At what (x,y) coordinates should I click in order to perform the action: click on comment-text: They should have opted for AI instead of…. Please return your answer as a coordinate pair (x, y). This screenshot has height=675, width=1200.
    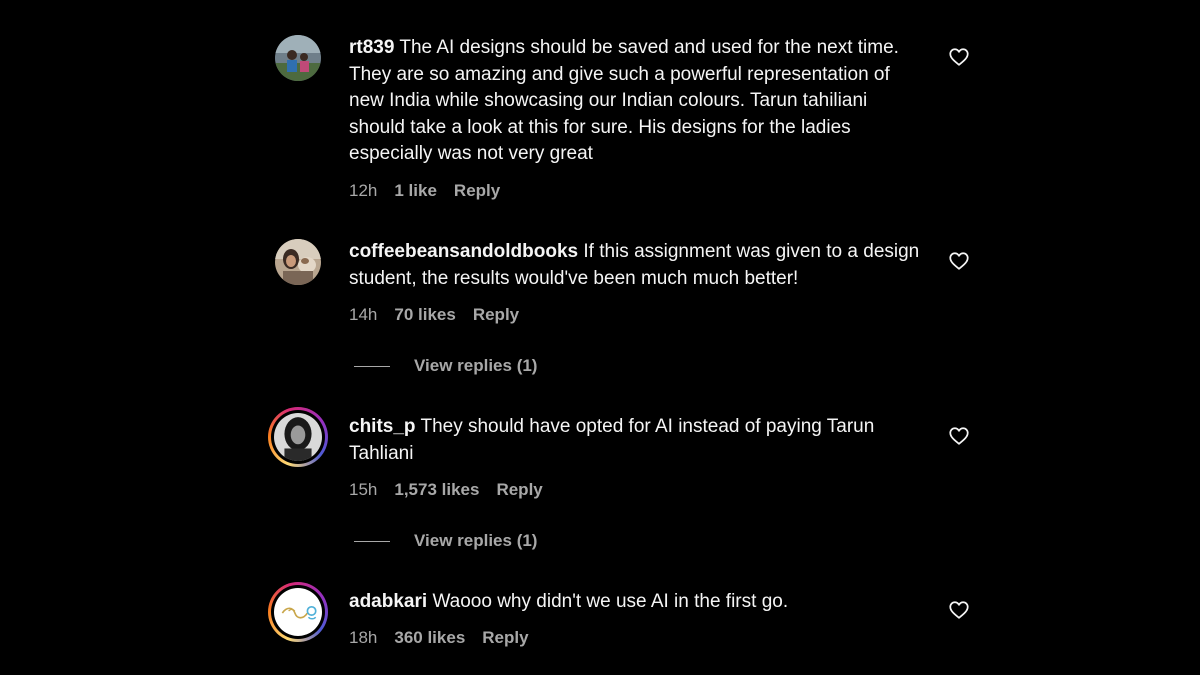
    Looking at the image, I should click on (612, 440).